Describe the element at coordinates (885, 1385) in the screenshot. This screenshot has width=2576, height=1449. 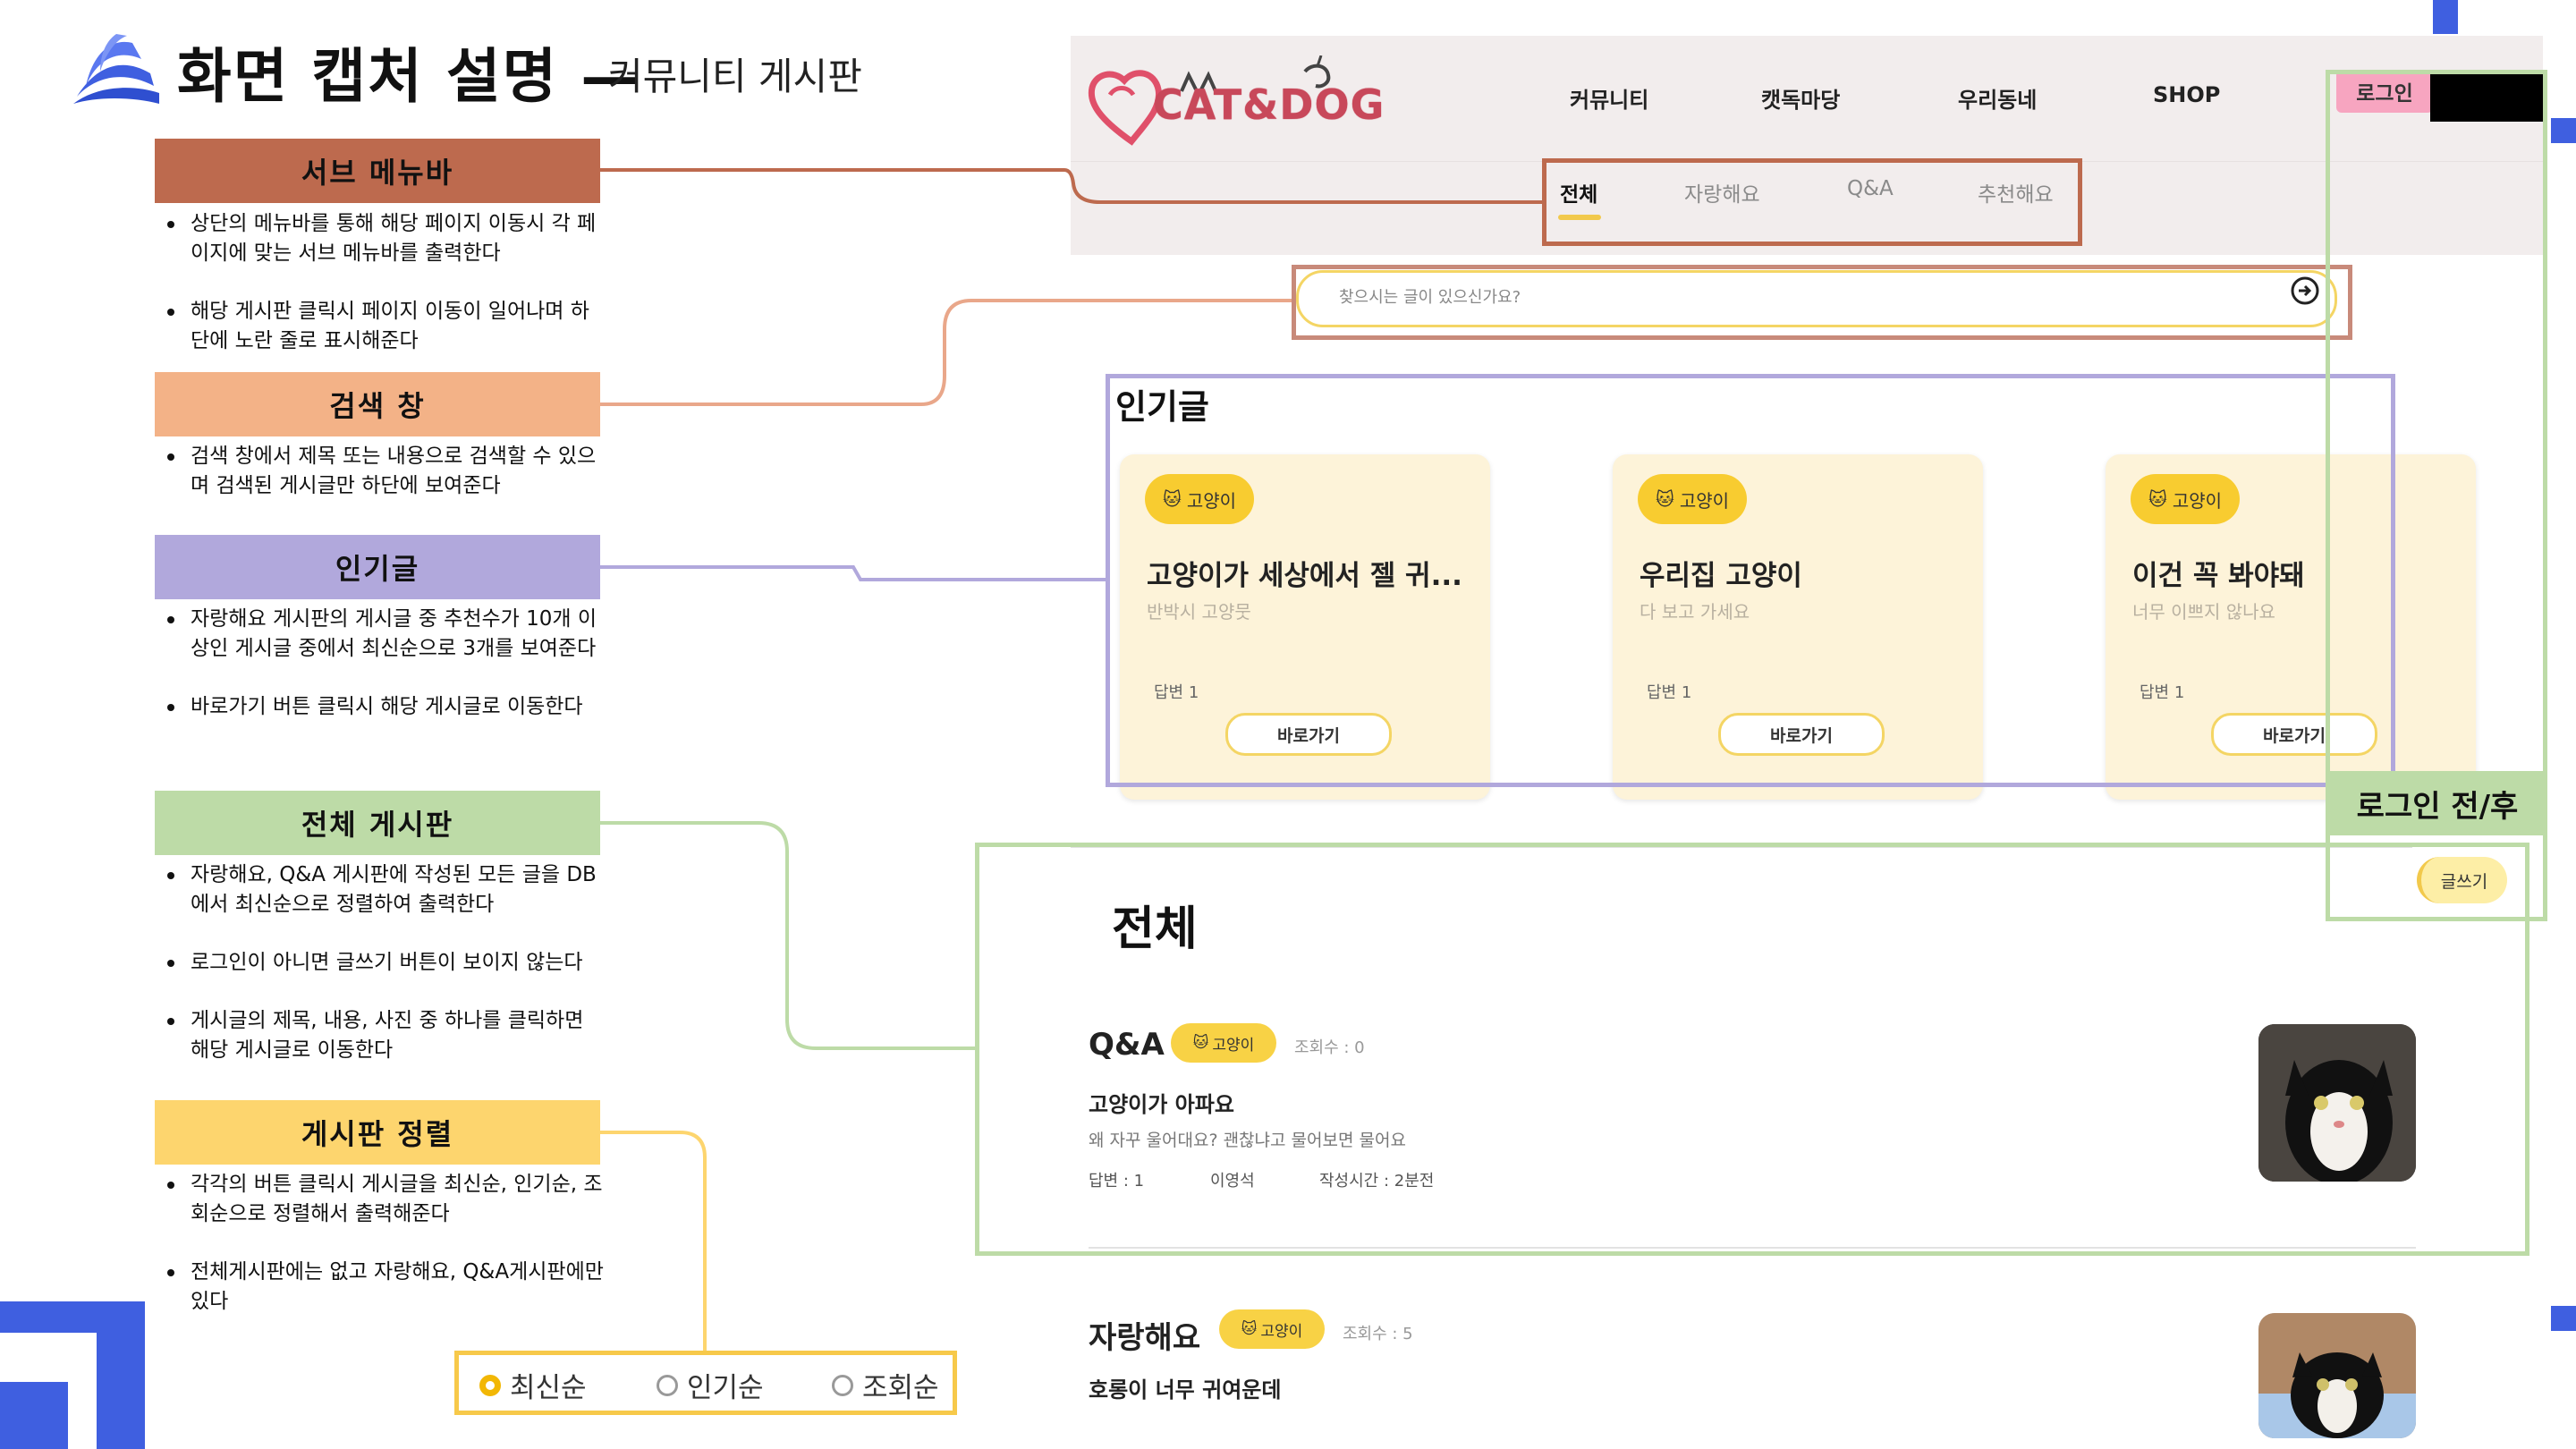
I see `sort-views: 조회순` at that location.